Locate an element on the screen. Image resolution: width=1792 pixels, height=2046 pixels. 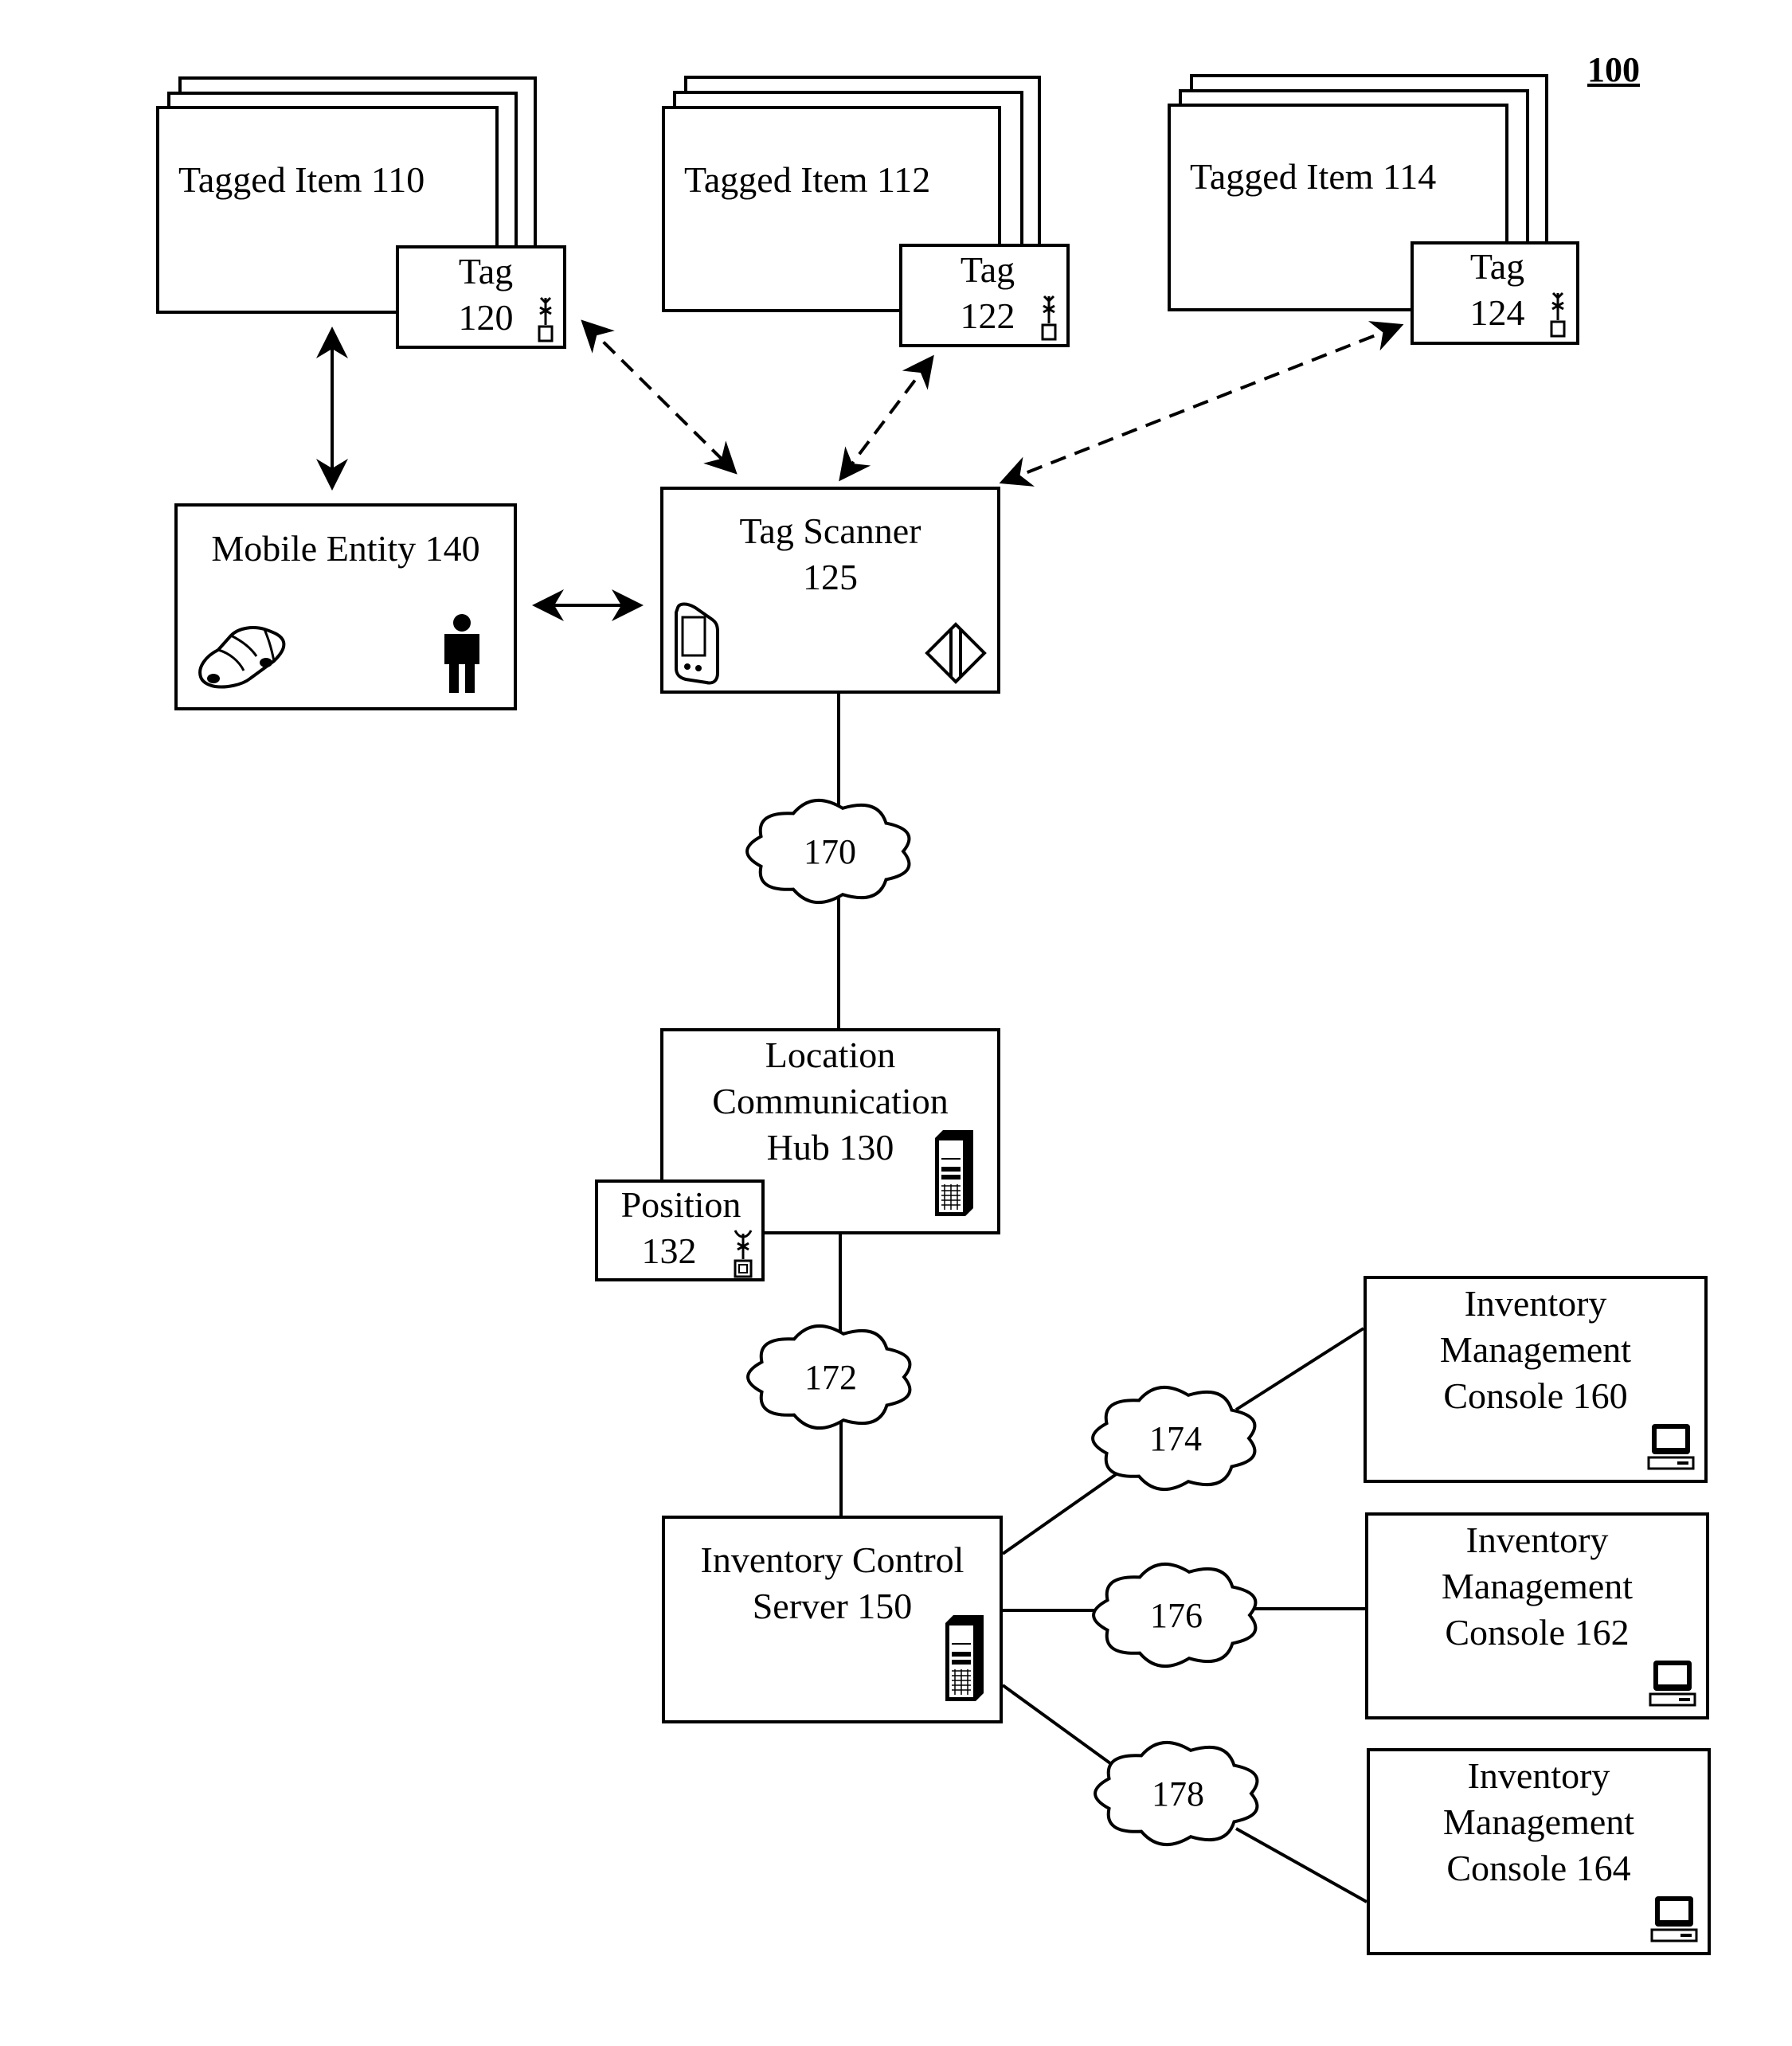
console-label-line3: Console 164 is located at coordinates (1538, 1868).